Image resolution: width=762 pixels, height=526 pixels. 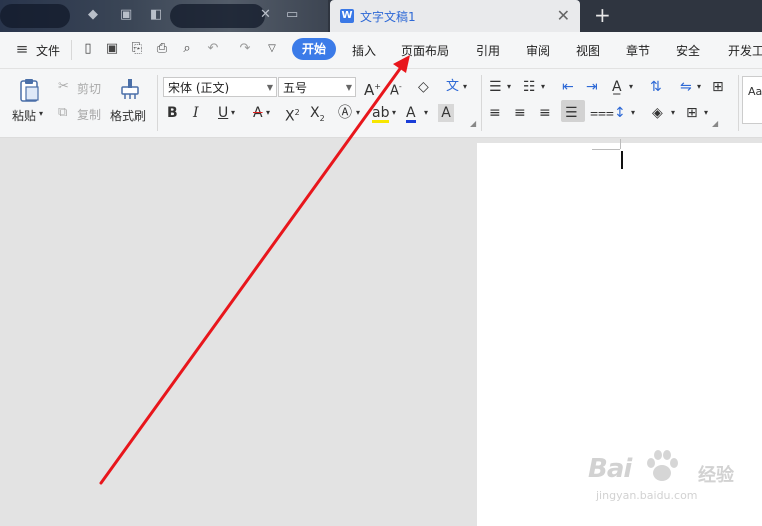 I want to click on tab-view: 视图, so click(x=588, y=50).